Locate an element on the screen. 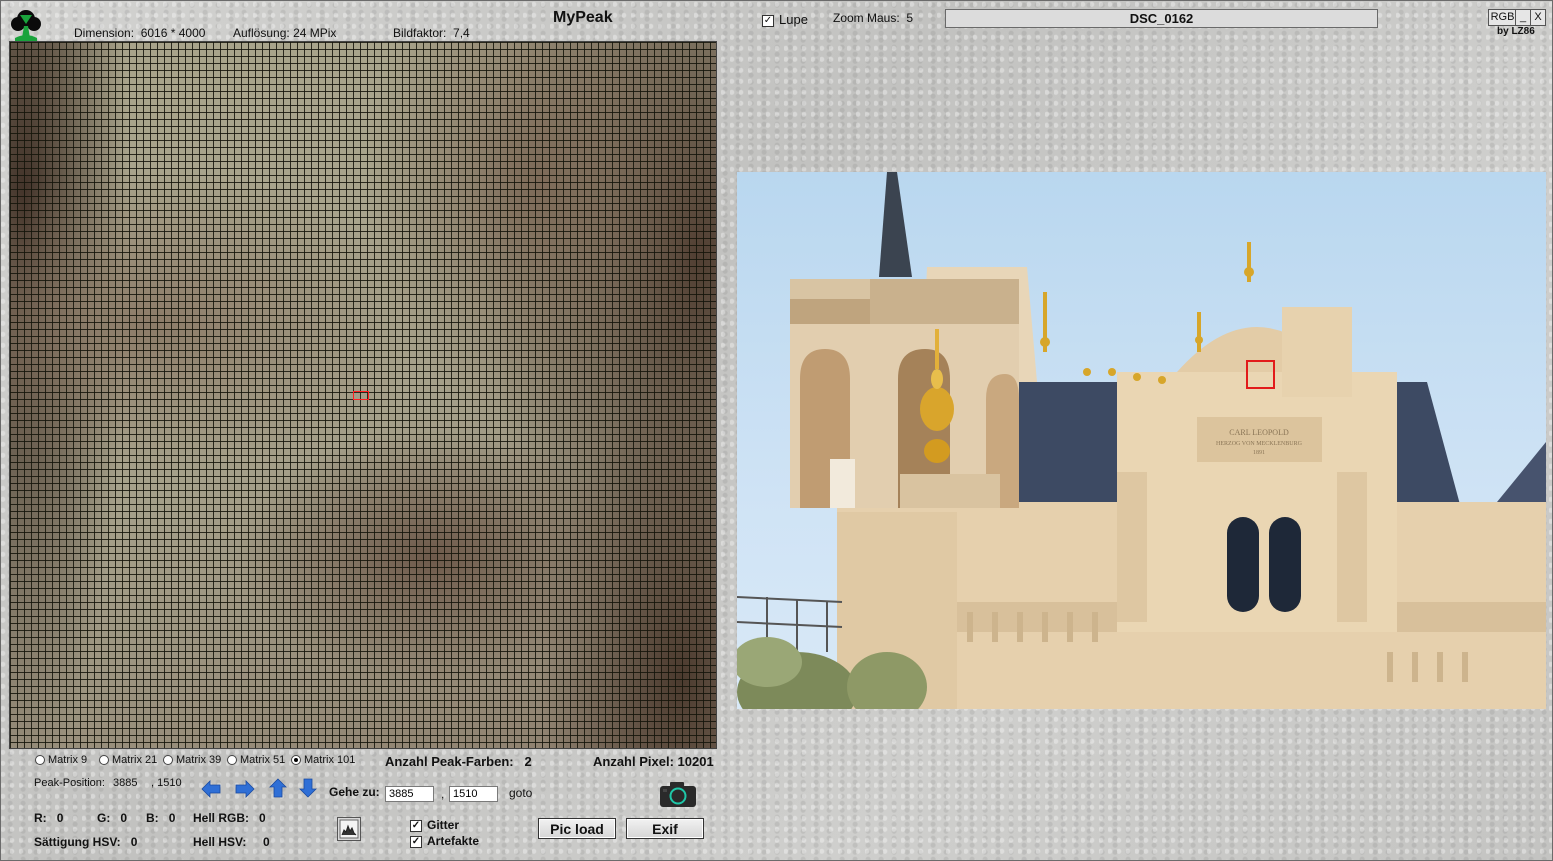  author-byline: by LZ86 is located at coordinates (1516, 31).